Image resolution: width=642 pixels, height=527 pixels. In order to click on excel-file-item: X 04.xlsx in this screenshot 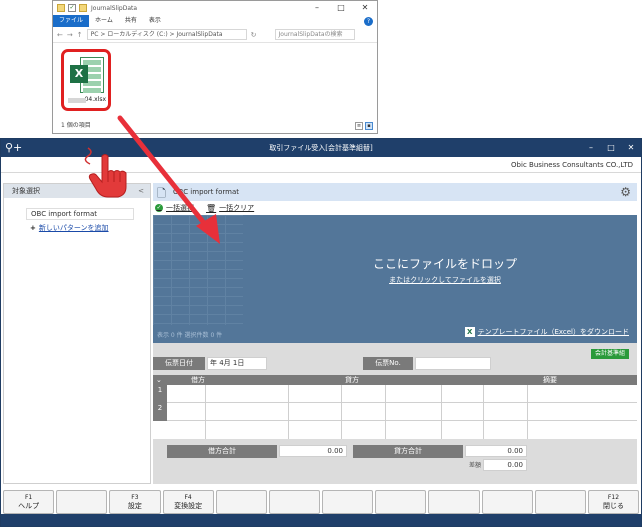, I will do `click(86, 80)`.